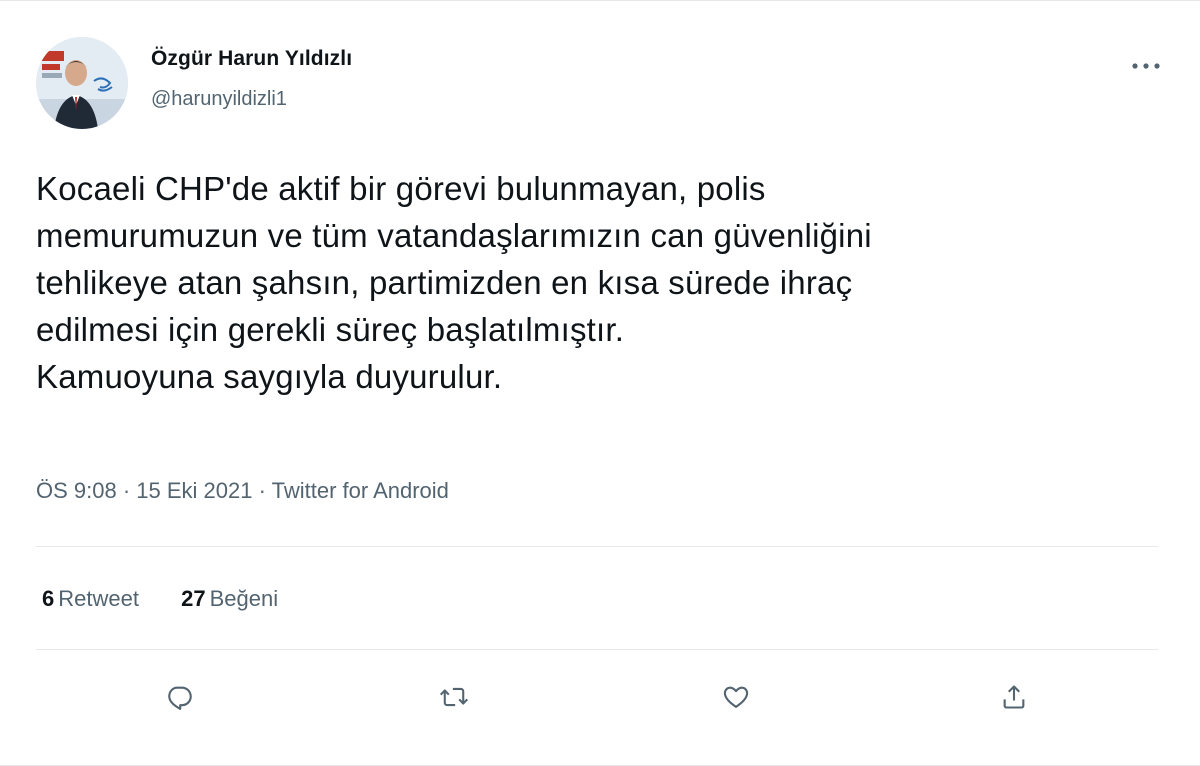 The image size is (1200, 766). I want to click on retweet-count: 6, so click(48, 598).